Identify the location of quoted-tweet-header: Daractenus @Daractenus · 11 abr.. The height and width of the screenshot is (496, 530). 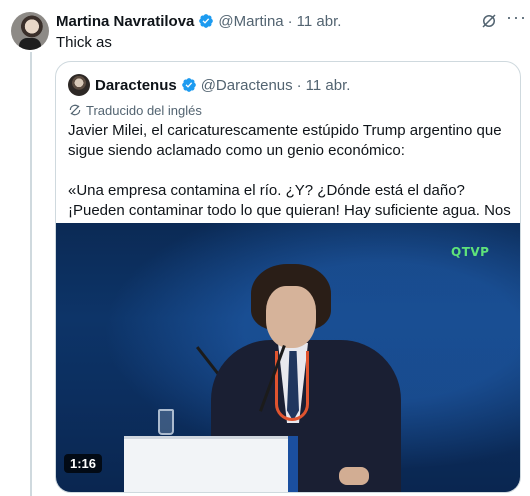
(222, 85).